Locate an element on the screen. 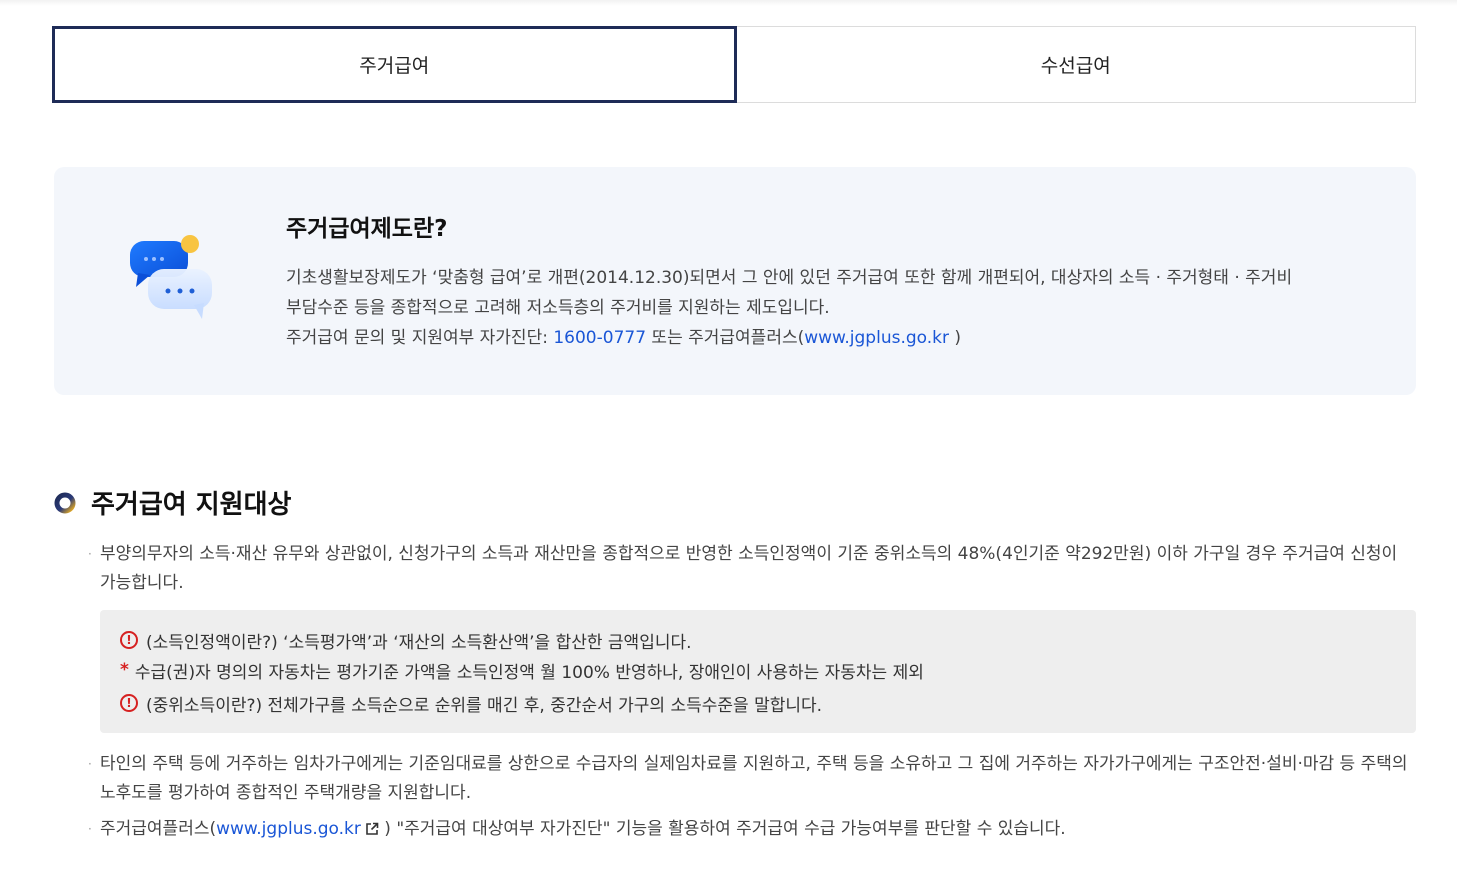 The image size is (1457, 877). phone-link: 1600-0777 is located at coordinates (599, 338).